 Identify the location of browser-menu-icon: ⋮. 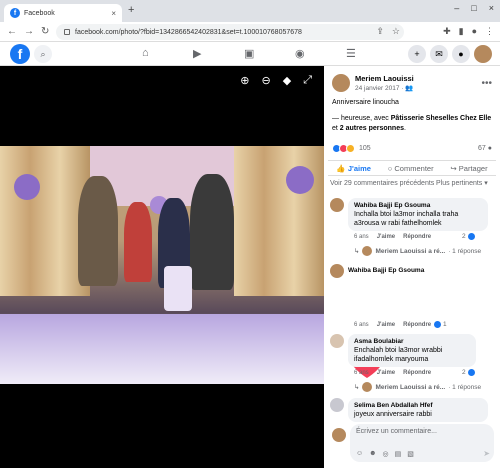
(489, 31).